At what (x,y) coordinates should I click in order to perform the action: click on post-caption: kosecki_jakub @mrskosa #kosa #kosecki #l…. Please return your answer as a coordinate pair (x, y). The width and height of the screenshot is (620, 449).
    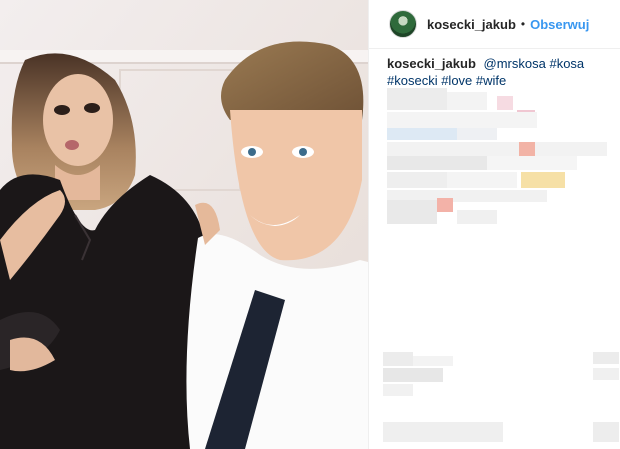
    Looking at the image, I should click on (497, 72).